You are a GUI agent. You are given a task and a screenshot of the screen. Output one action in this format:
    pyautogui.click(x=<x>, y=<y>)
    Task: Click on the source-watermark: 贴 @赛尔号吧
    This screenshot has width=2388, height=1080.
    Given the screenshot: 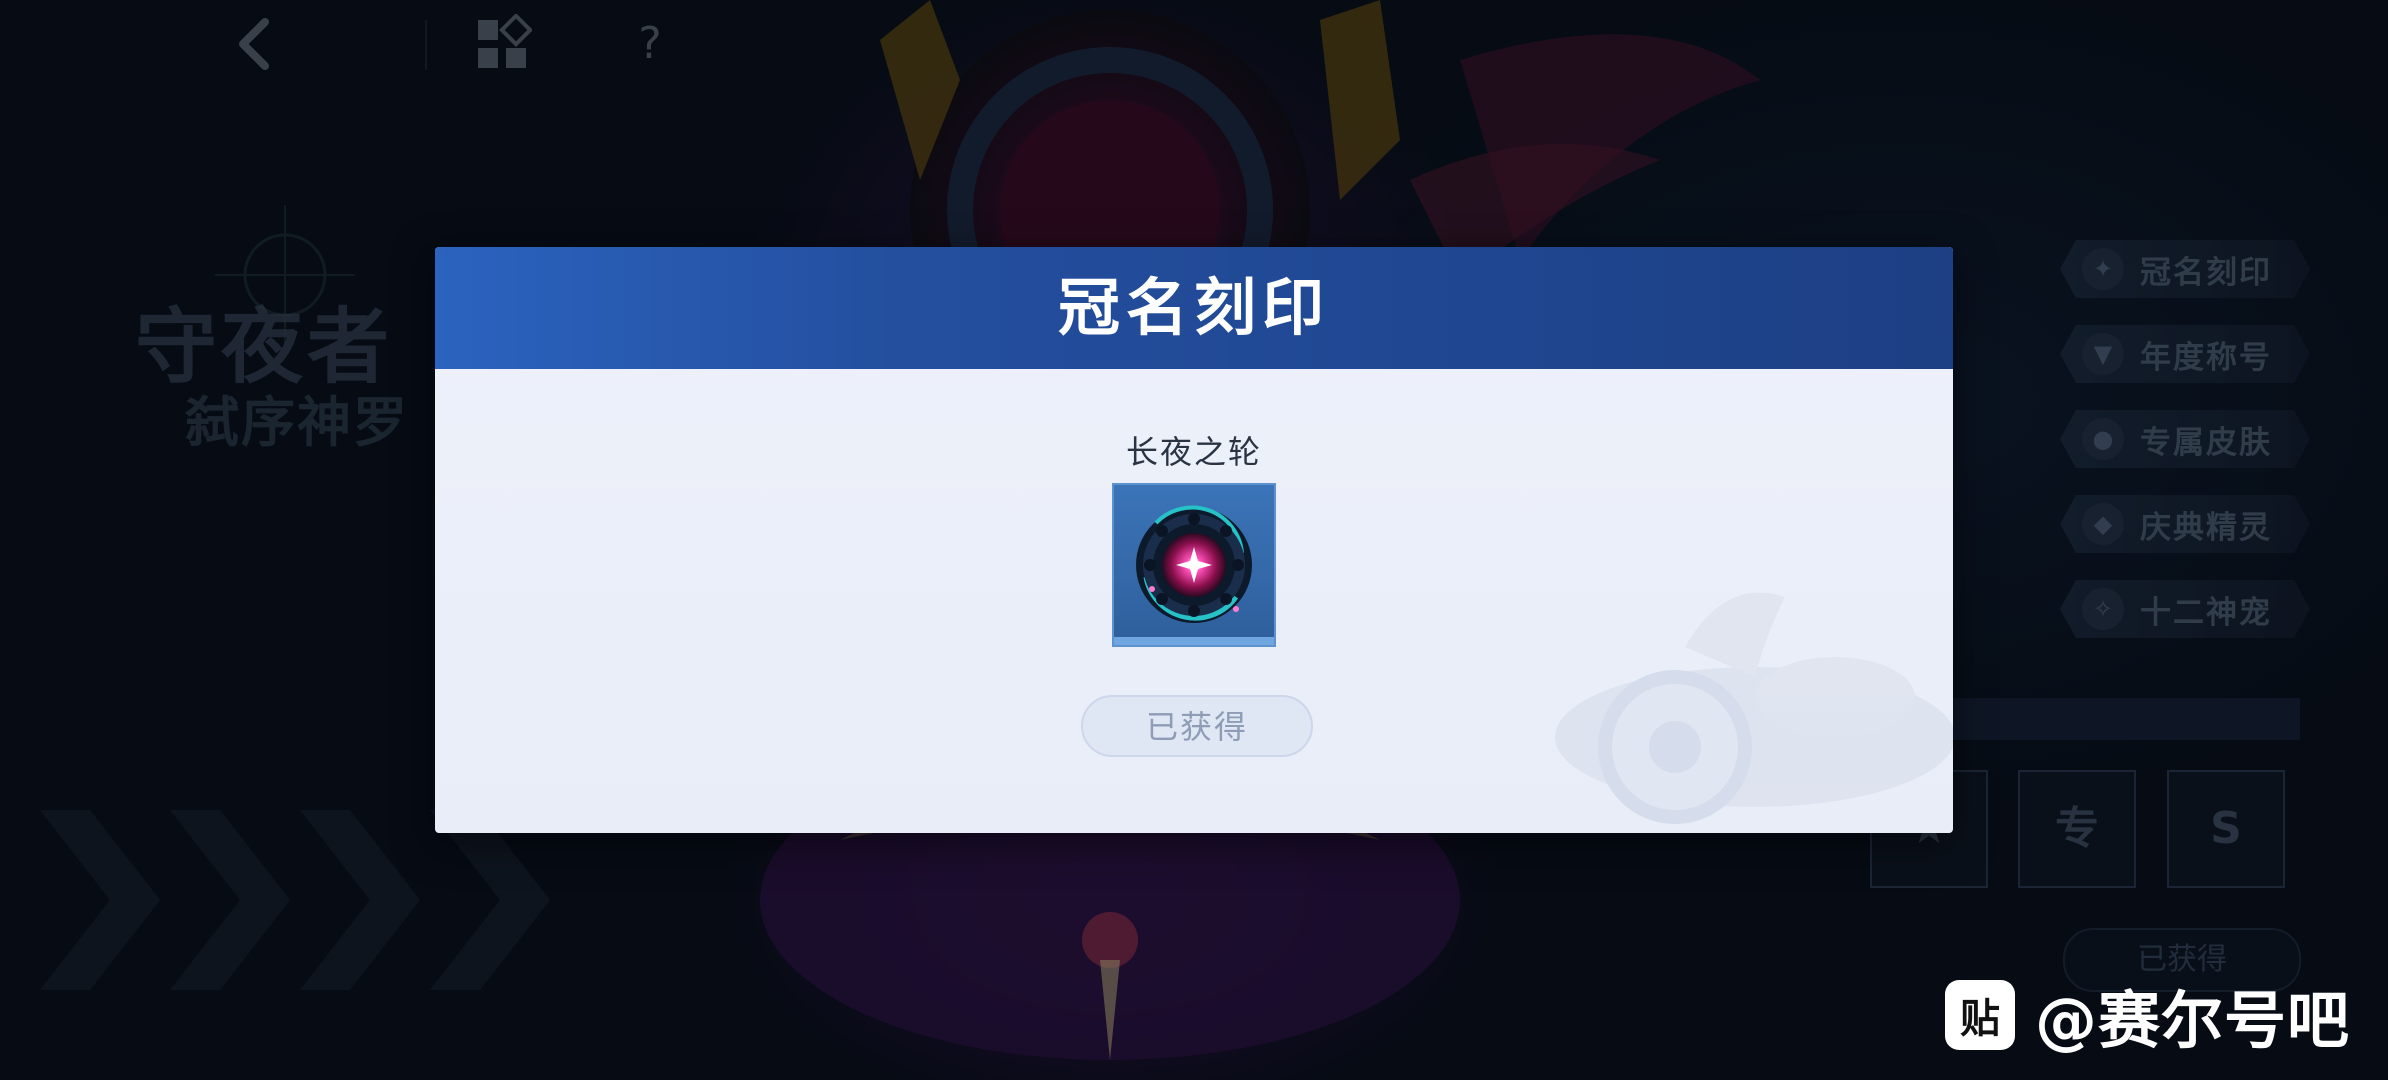 What is the action you would take?
    pyautogui.click(x=2147, y=1017)
    